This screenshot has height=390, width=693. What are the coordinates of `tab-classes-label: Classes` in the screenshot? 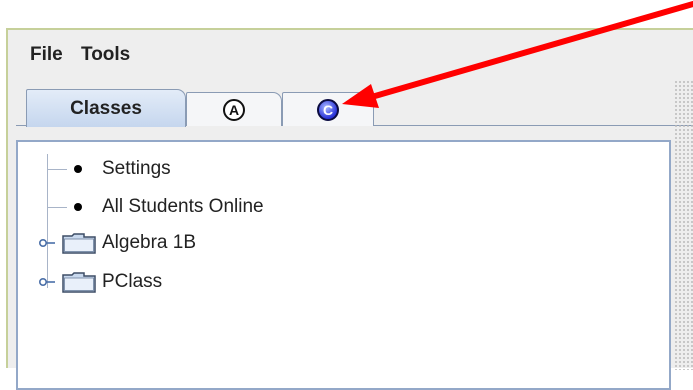 It's located at (106, 108).